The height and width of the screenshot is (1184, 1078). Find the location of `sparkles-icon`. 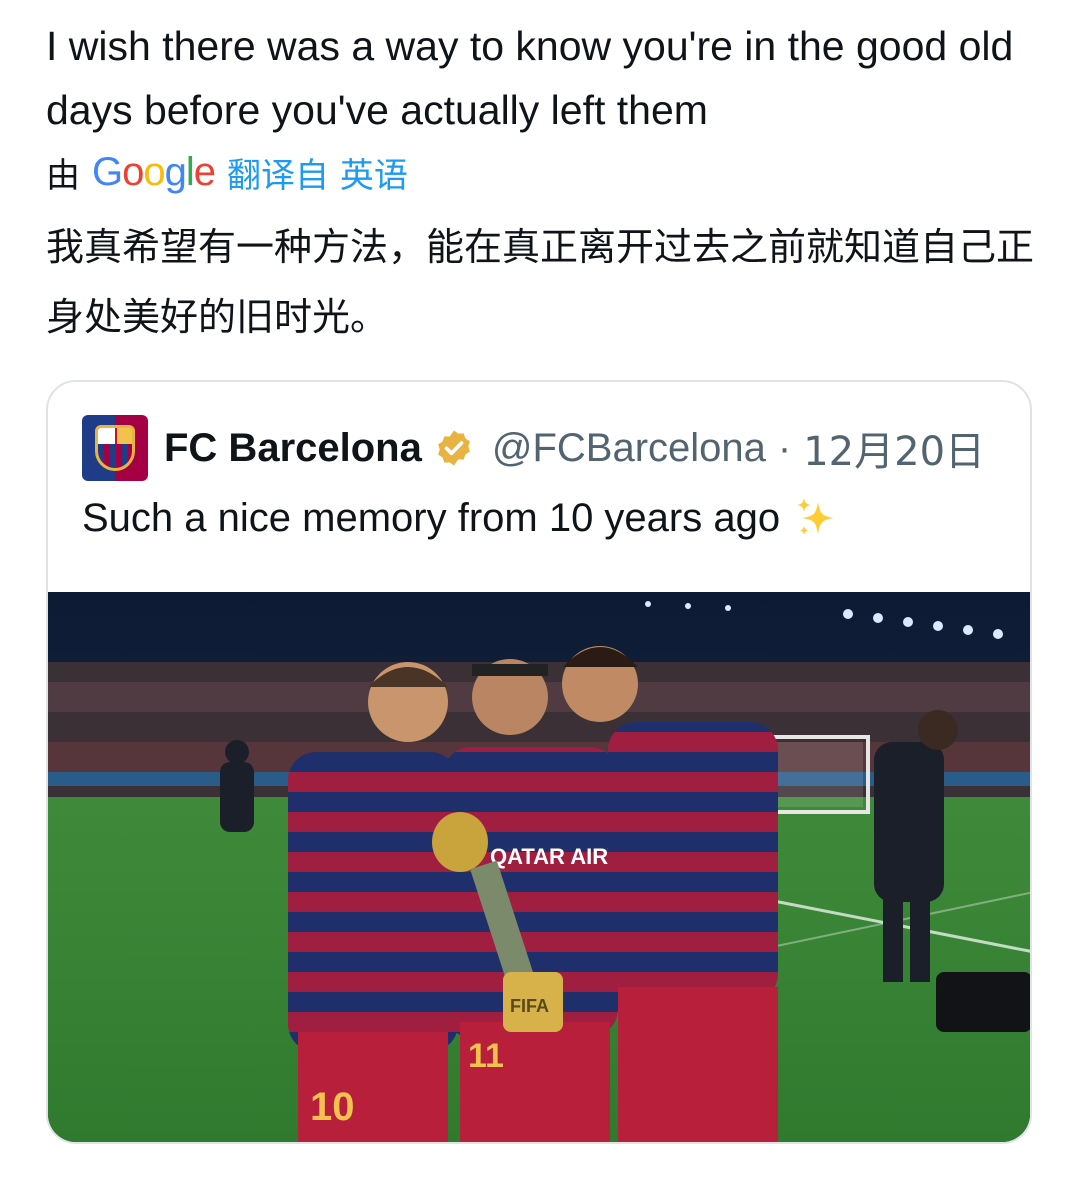

sparkles-icon is located at coordinates (816, 516).